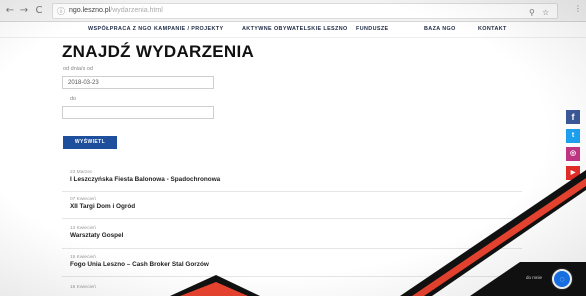 This screenshot has width=586, height=296. Describe the element at coordinates (280, 235) in the screenshot. I see `event-title: Warsztaty Gospel` at that location.